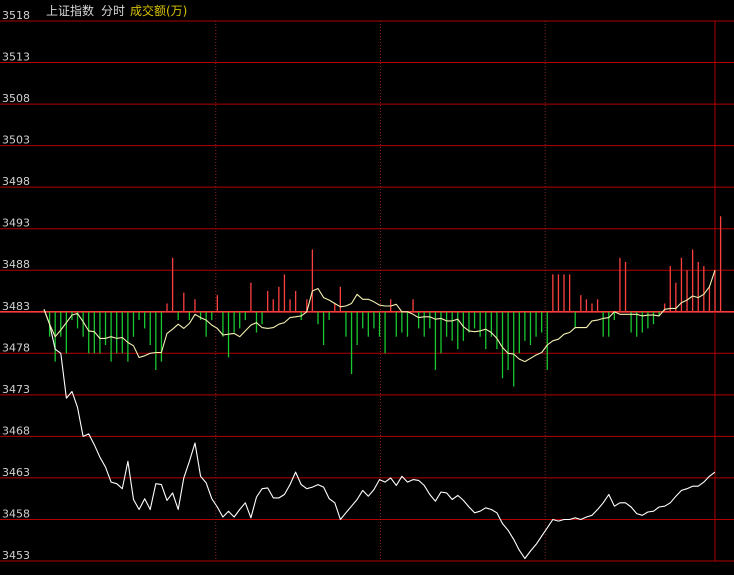 This screenshot has width=734, height=575. What do you see at coordinates (16, 306) in the screenshot?
I see `y-tick-label: 3483` at bounding box center [16, 306].